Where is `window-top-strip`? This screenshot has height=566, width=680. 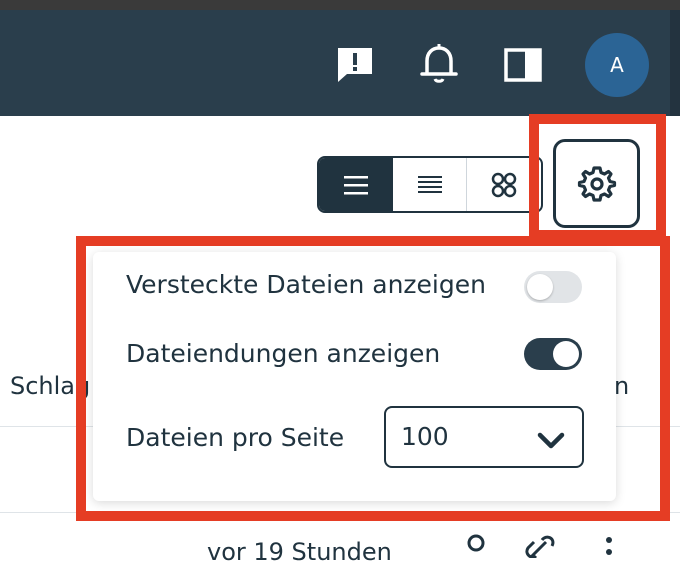
window-top-strip is located at coordinates (340, 5).